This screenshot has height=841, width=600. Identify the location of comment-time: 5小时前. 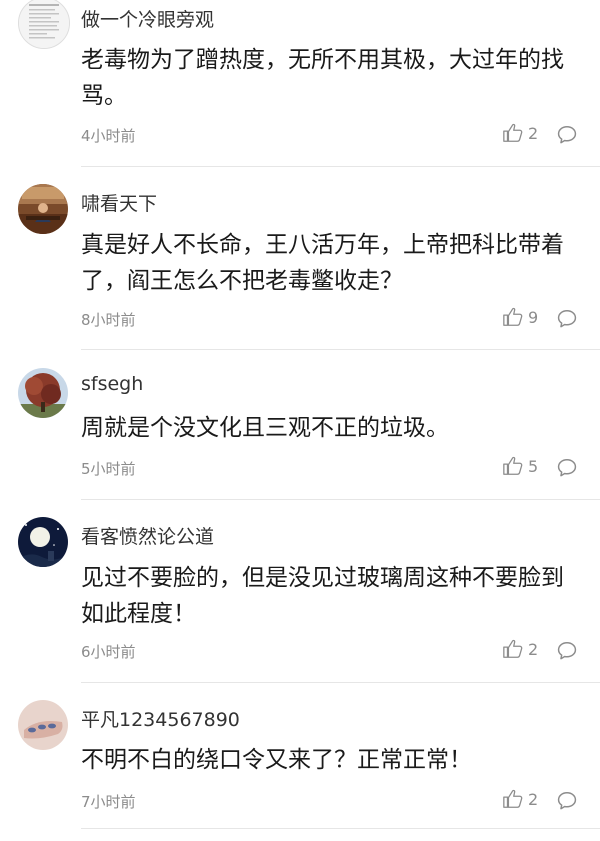
(108, 469).